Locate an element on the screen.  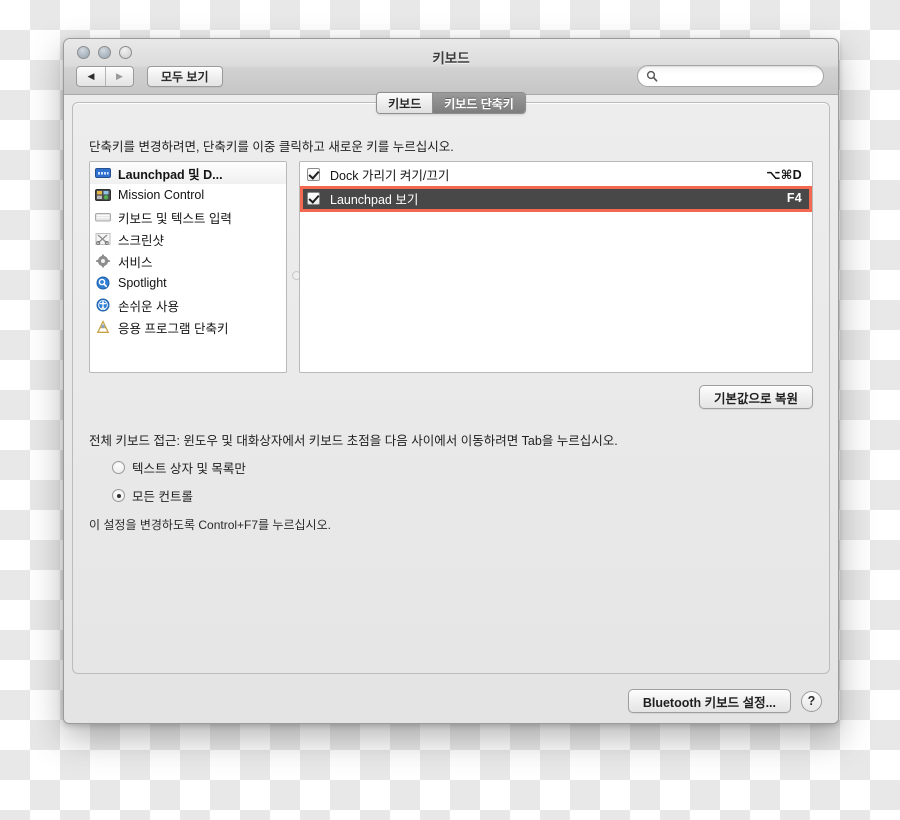
app-shortcuts-icon is located at coordinates (103, 327).